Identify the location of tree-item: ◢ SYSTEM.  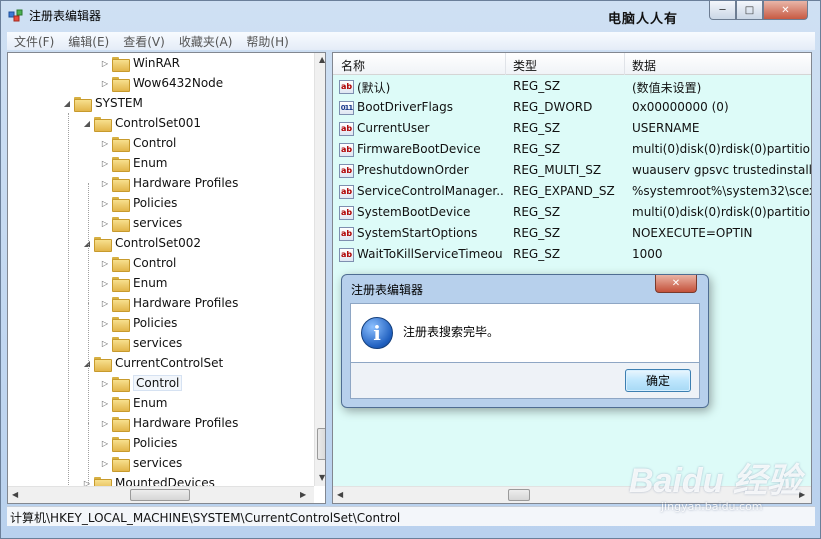
(101, 103).